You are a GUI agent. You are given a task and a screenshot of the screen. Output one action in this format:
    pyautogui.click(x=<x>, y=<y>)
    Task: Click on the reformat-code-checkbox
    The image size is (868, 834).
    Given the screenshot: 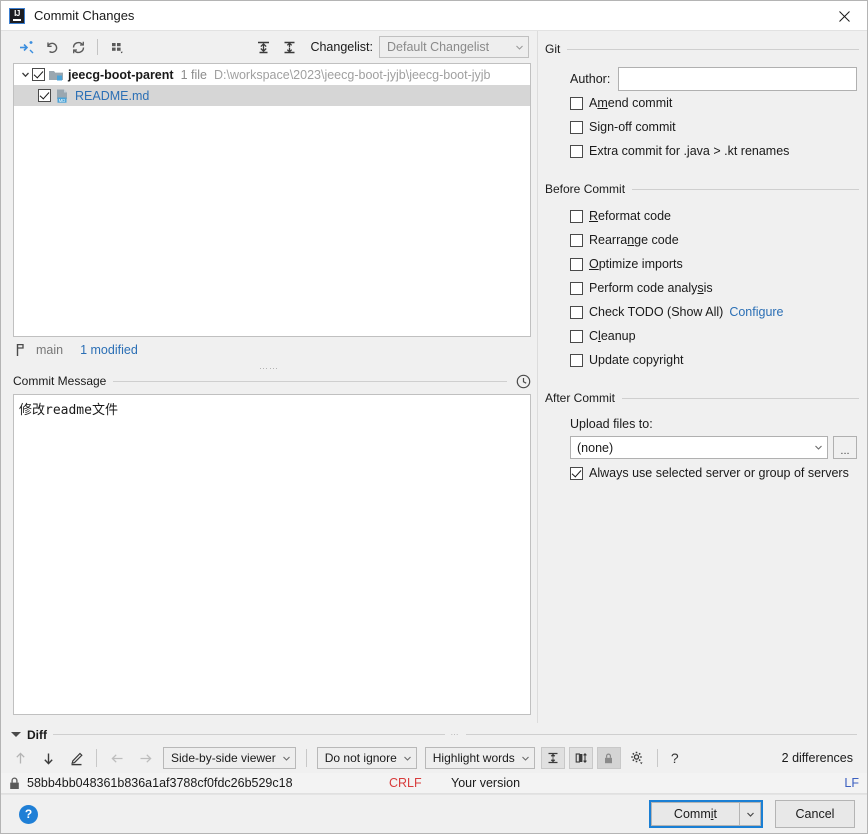 What is the action you would take?
    pyautogui.click(x=576, y=216)
    